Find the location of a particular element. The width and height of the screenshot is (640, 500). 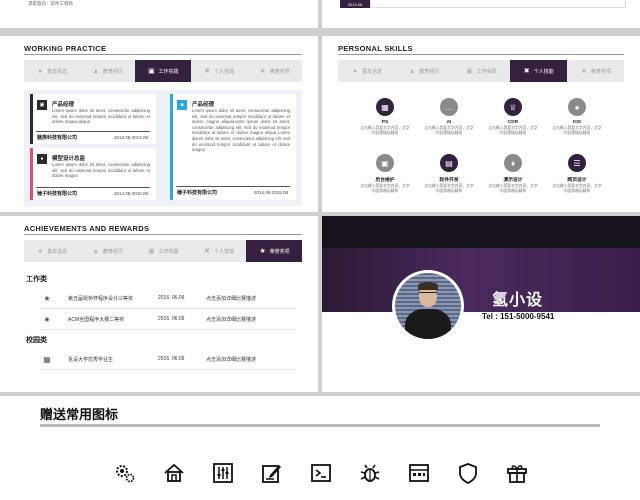

skill-item: ● IOS 点击输入简要文字内容，文字内容需概括精炼 is located at coordinates (577, 117).